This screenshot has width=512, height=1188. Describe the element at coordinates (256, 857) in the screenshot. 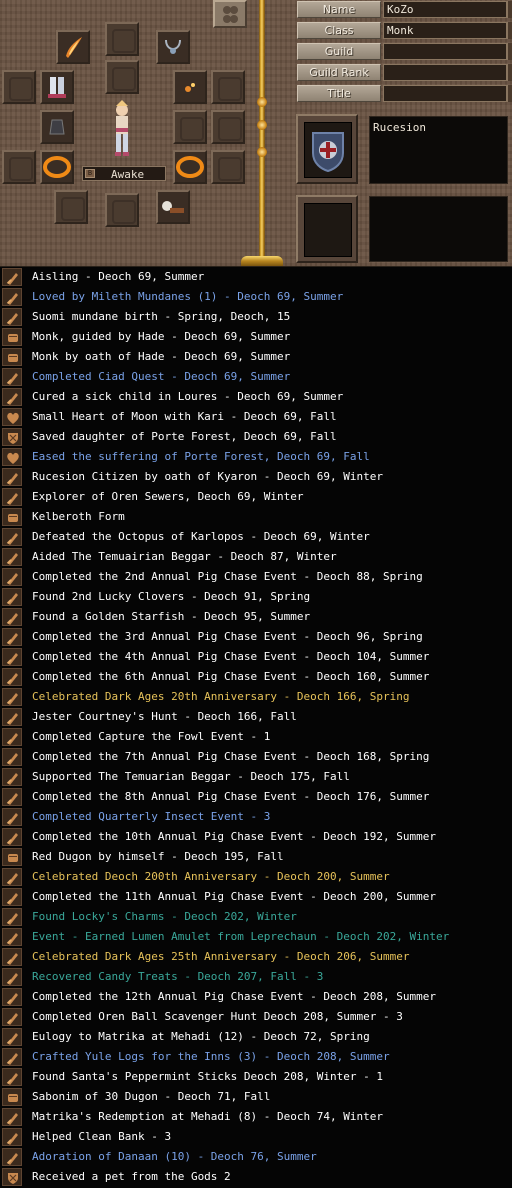

I see `legend-row: Red Dugon by himself - Deoch 195, Fall` at that location.